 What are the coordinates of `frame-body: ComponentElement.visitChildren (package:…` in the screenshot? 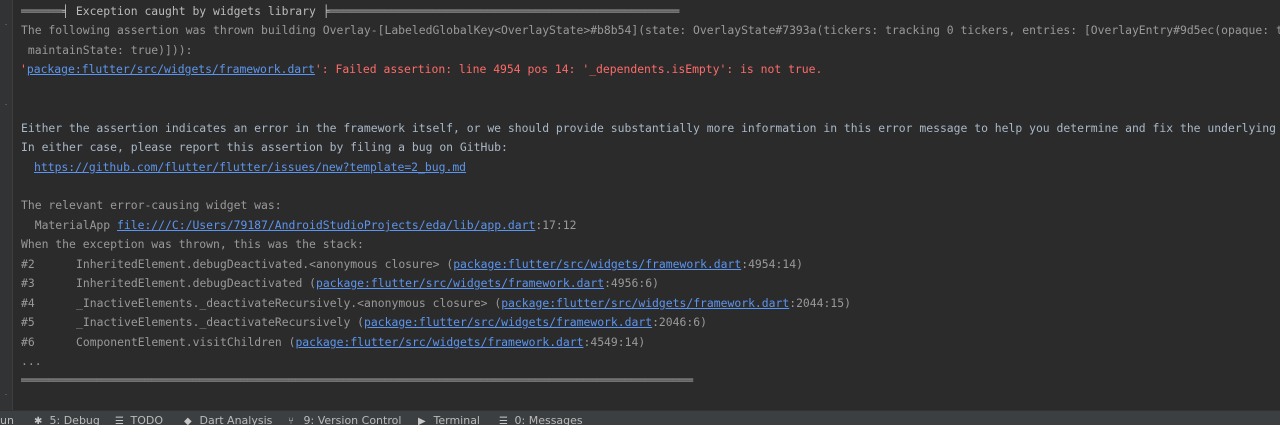 It's located at (360, 342).